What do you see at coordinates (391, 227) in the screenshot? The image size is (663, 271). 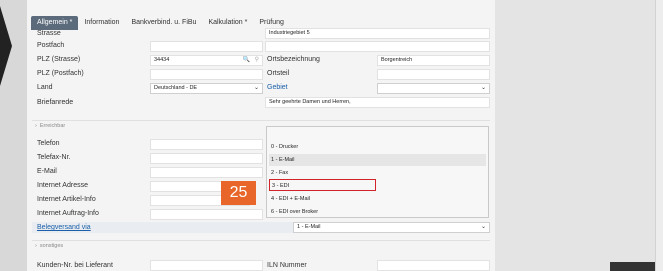 I see `belegversand-select: 1 - E-Mail ⌄` at bounding box center [391, 227].